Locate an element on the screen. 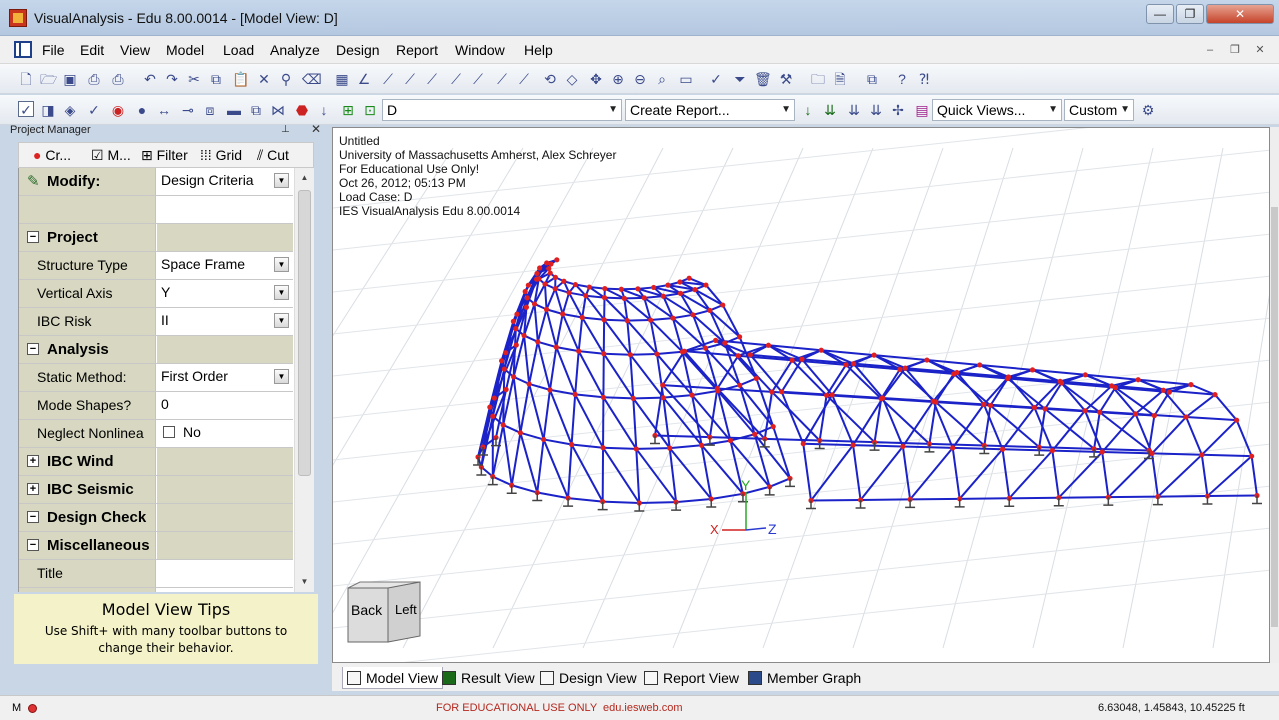  mdi-restore-button: ❐ is located at coordinates (1235, 50).